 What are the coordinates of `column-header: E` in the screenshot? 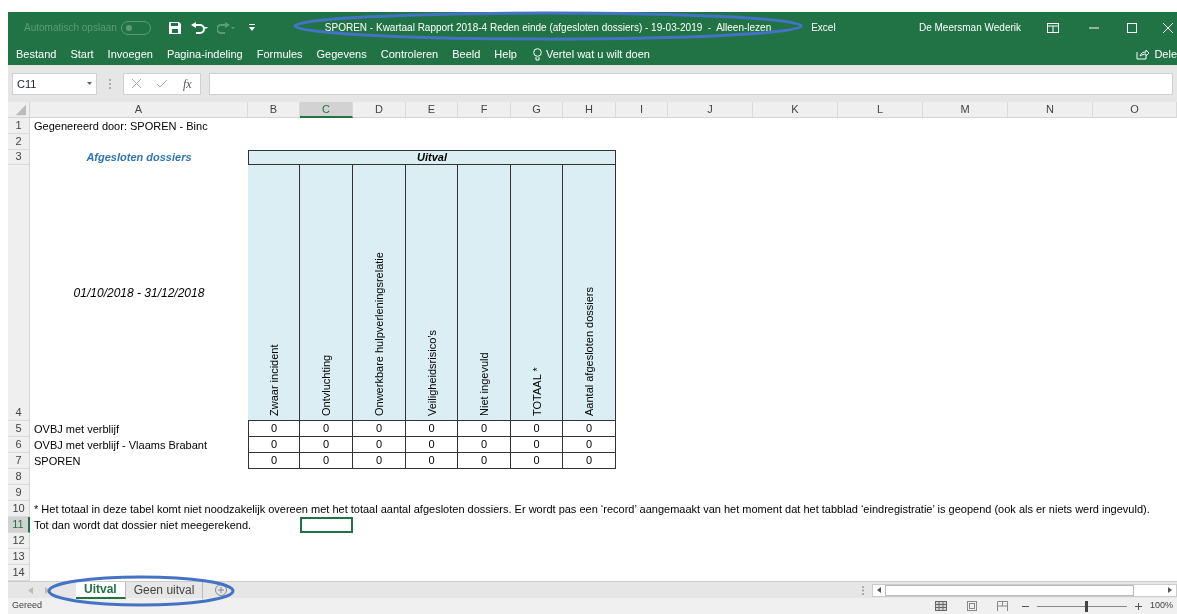 It's located at (432, 110).